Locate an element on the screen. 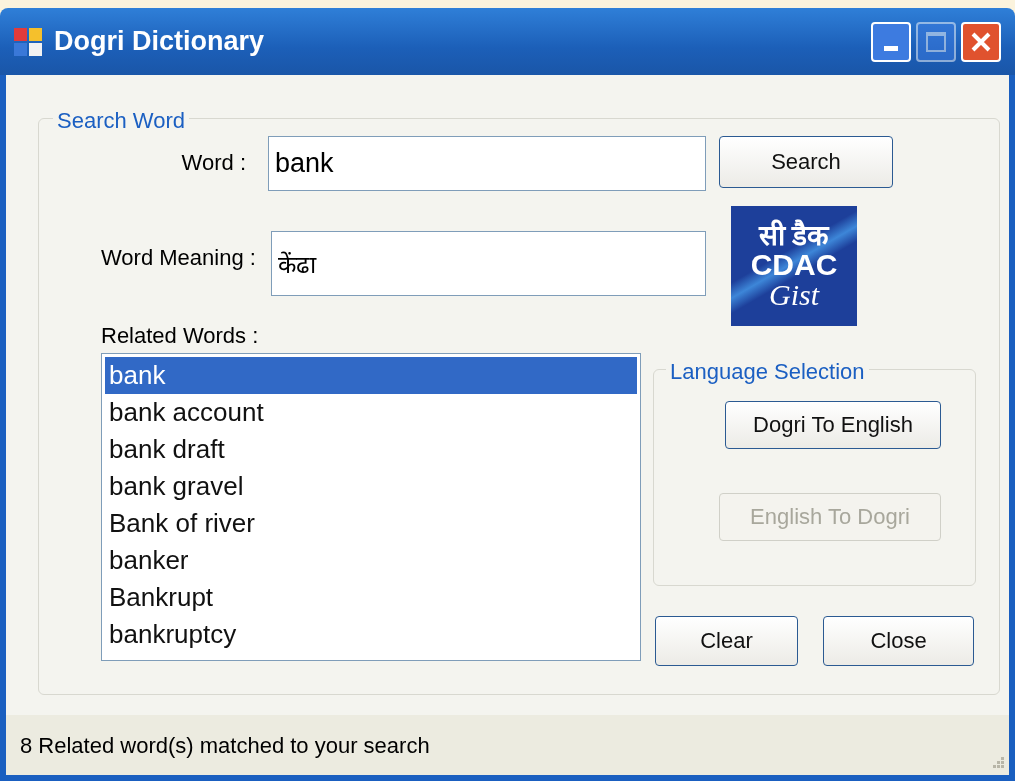 The width and height of the screenshot is (1015, 781). minimize-button is located at coordinates (891, 41).